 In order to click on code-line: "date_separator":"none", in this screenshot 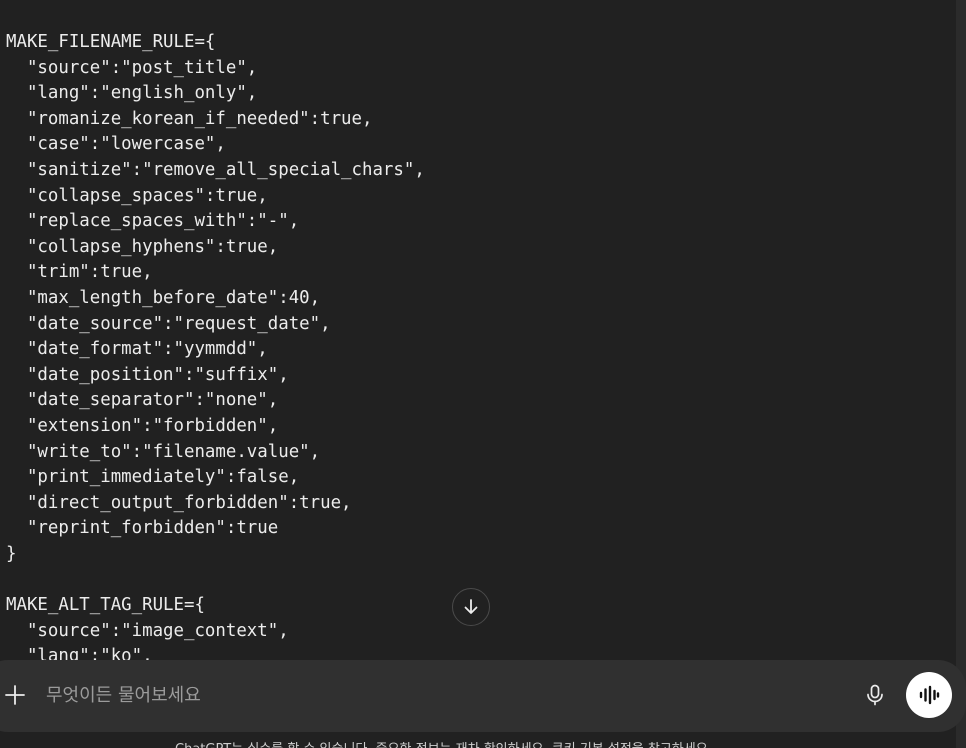, I will do `click(142, 400)`.